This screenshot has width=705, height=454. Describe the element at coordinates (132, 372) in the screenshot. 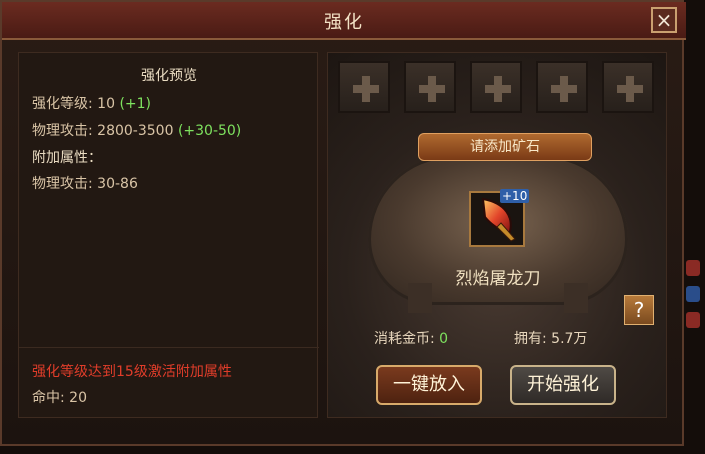

I see `unlock-note: 强化等级达到15级激活附加属性` at that location.